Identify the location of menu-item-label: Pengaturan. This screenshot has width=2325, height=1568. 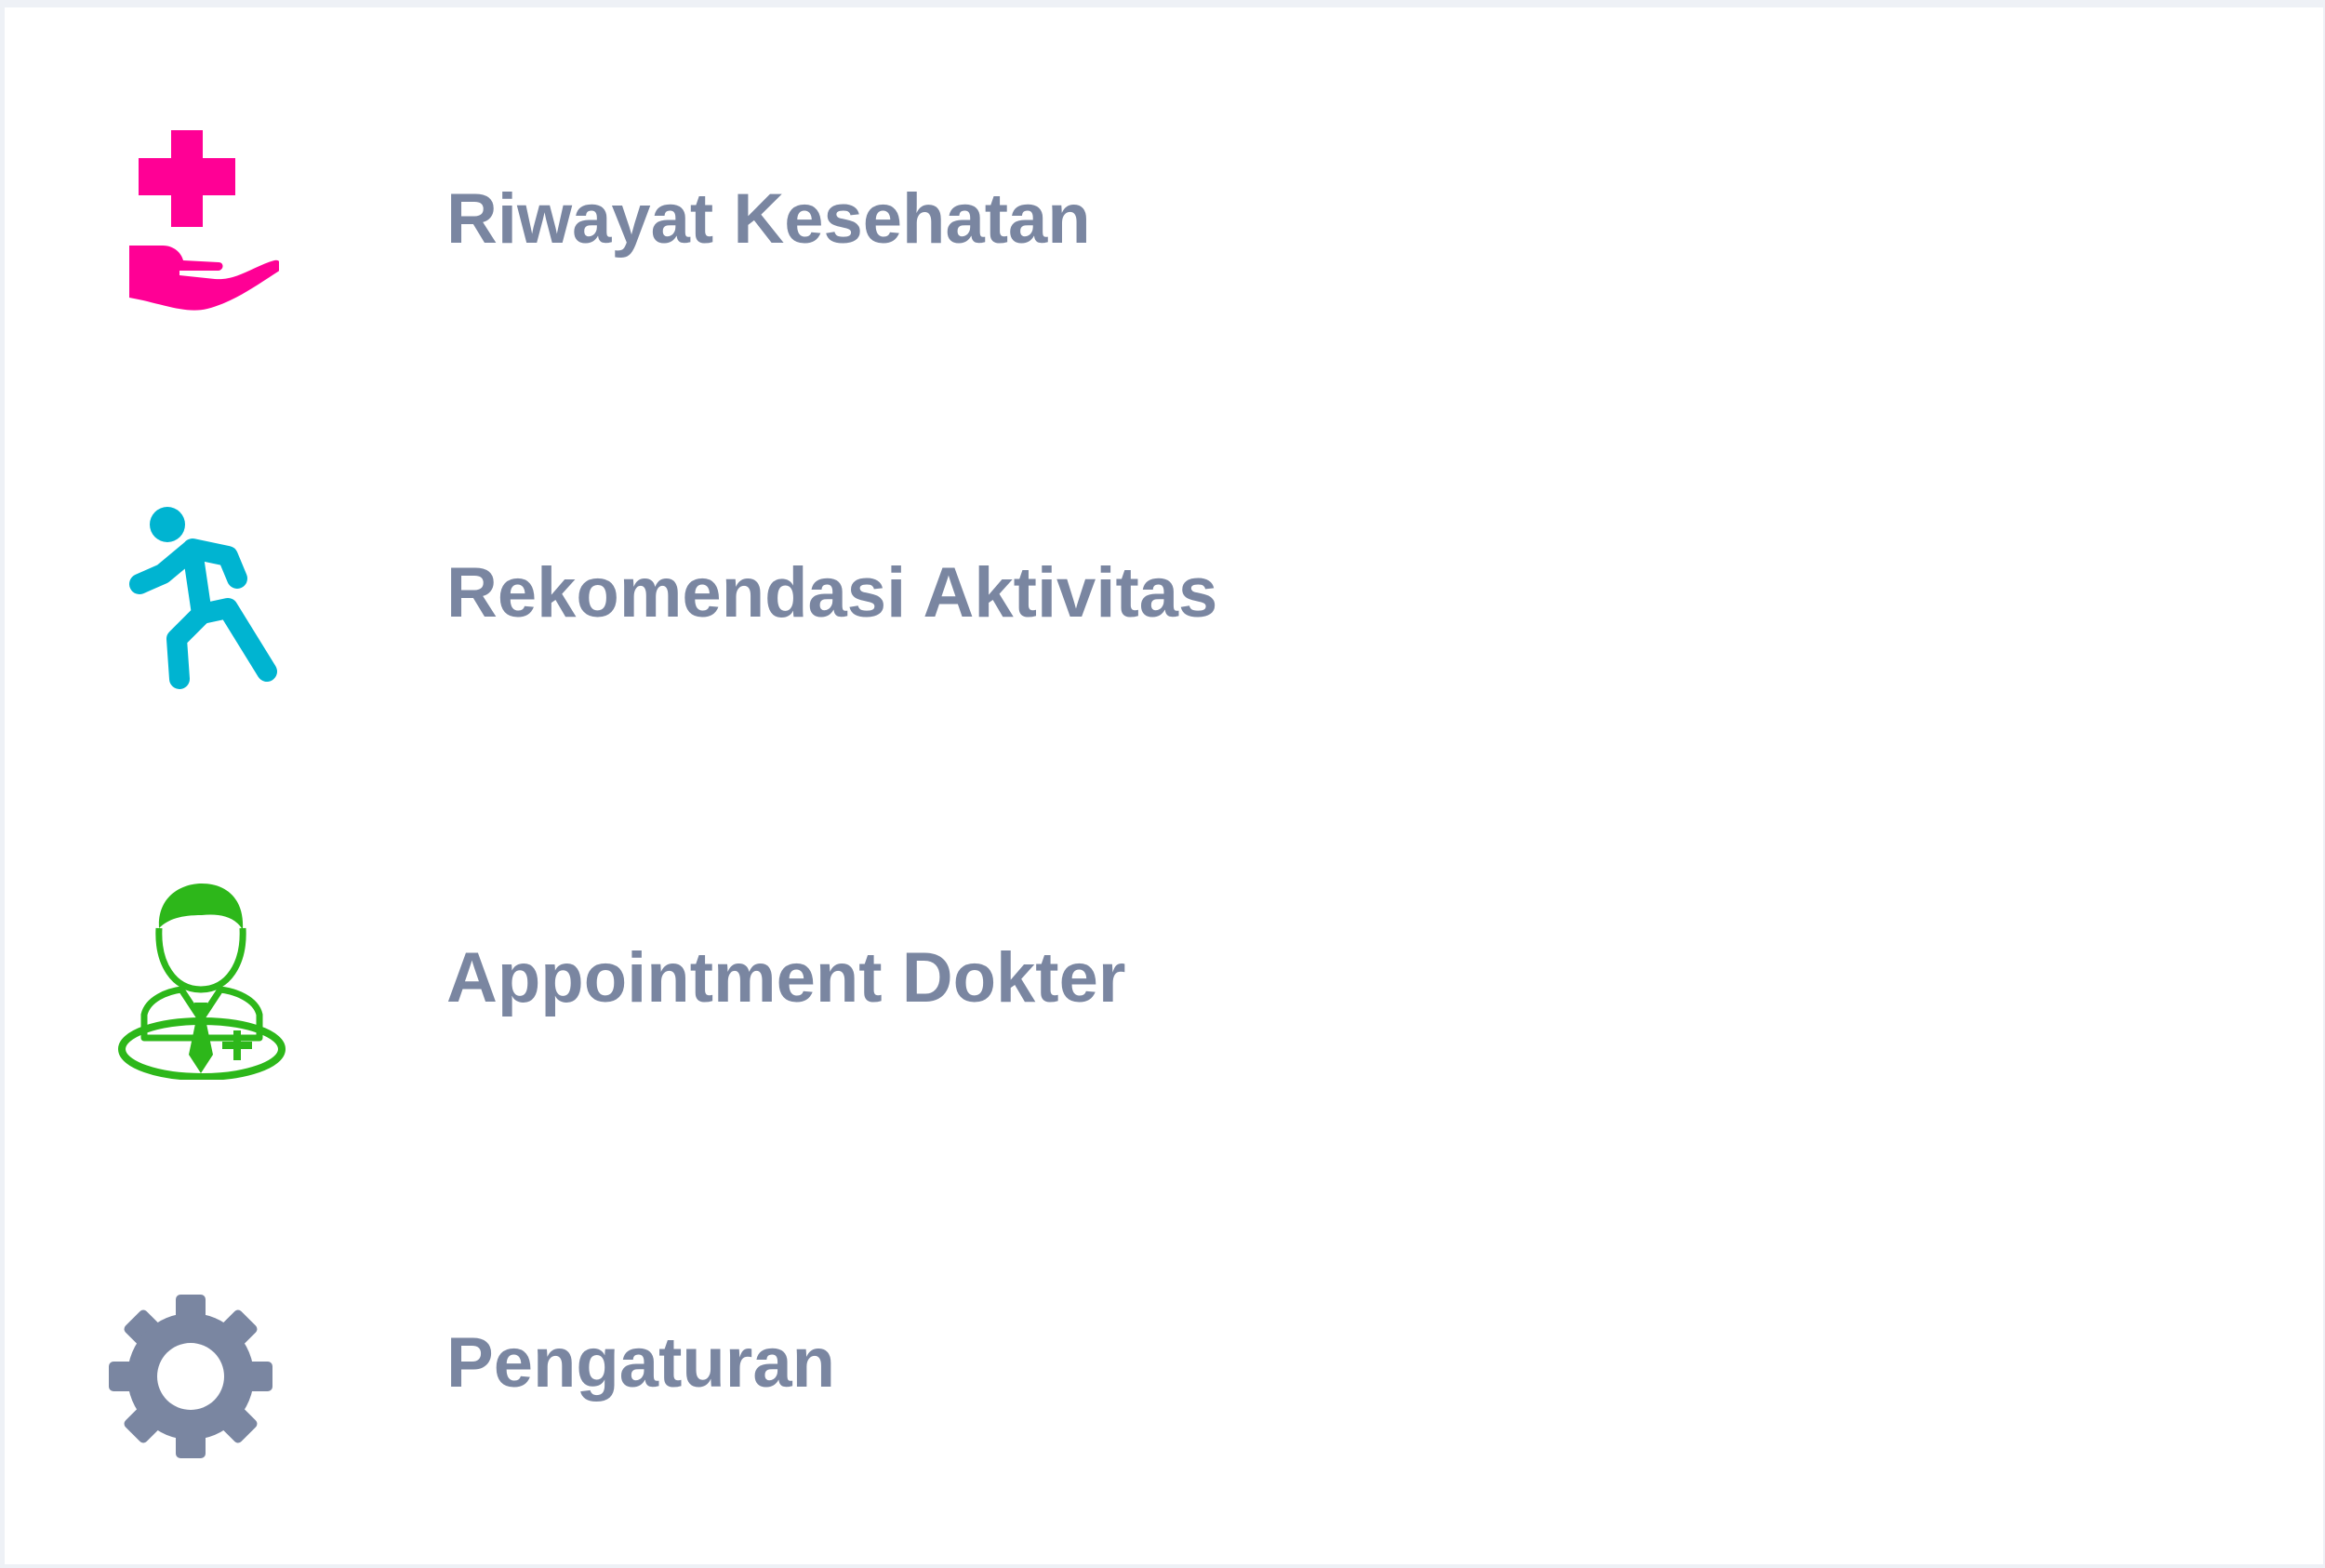
(641, 1362).